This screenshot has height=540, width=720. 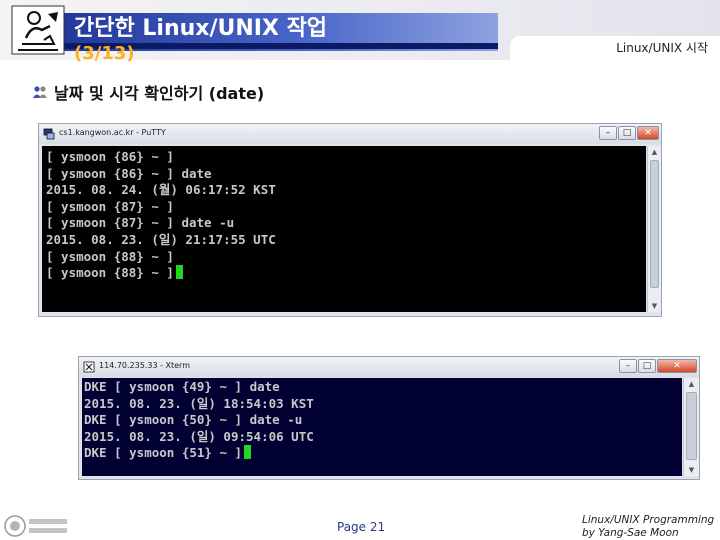 I want to click on putty-scrollbar: ▲ ▼, so click(x=654, y=229).